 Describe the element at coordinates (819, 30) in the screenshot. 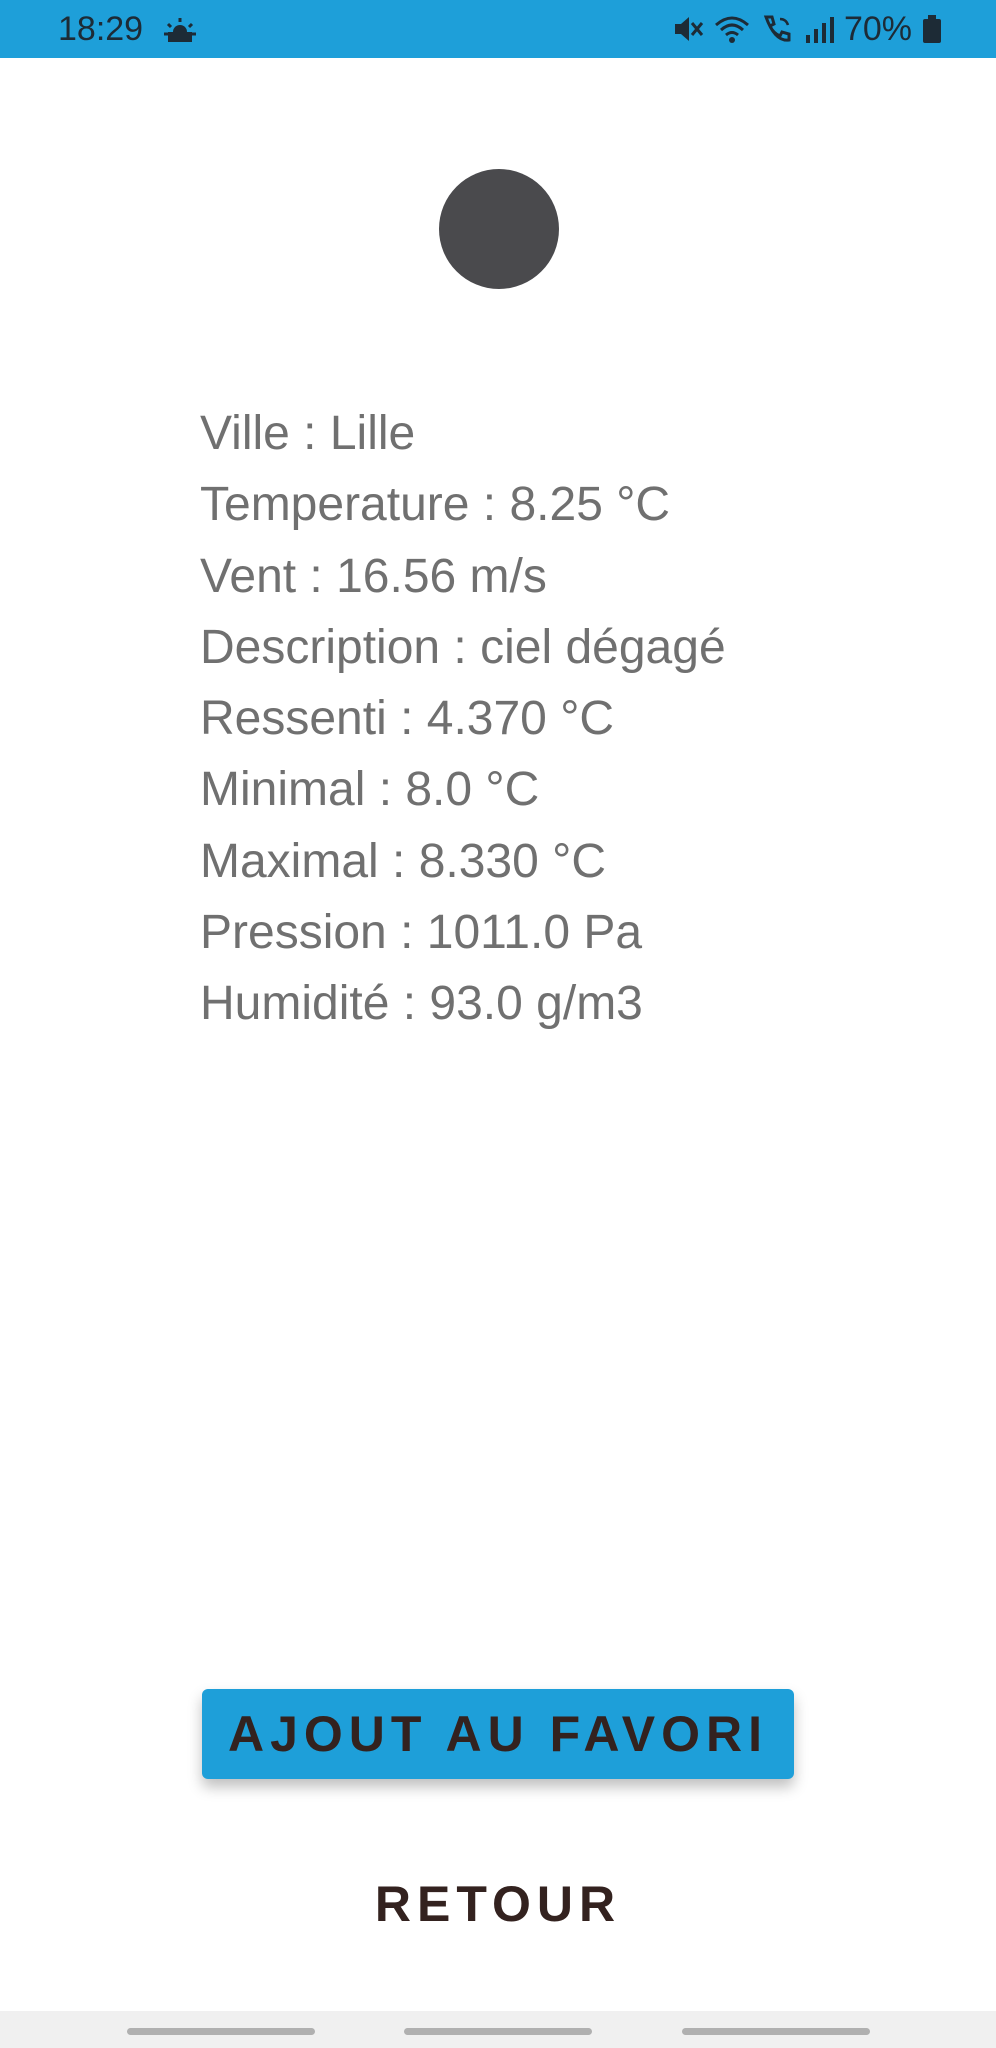

I see `signal-icon` at that location.